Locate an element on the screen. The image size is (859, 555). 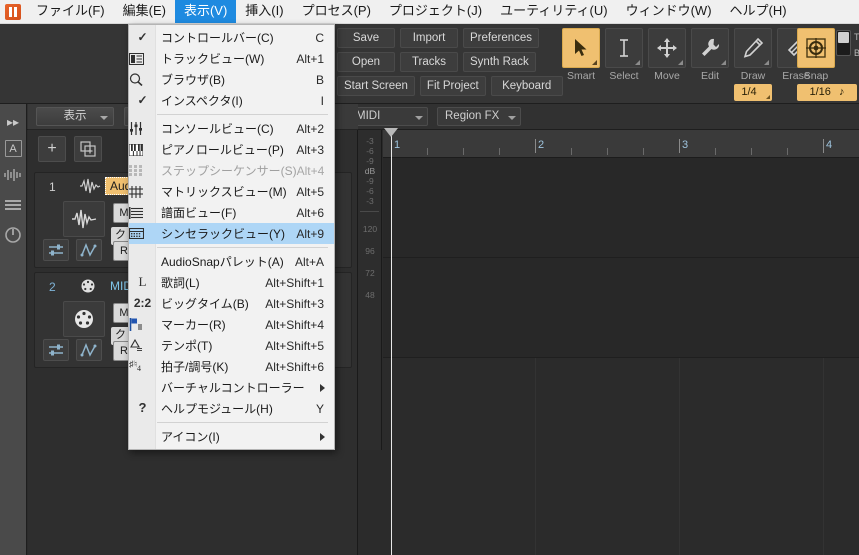
toolbar-button-open: Open is located at coordinates (366, 62).